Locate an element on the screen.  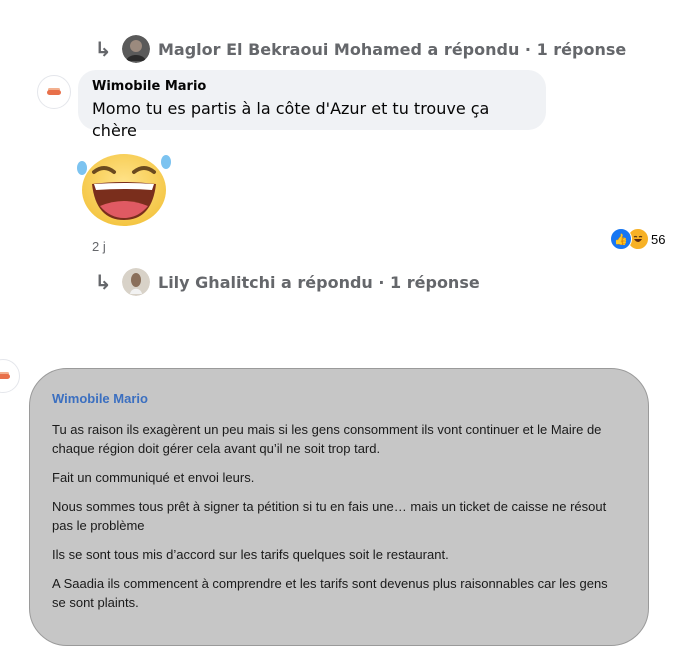
card-author: Wimobile Mario is located at coordinates (337, 398).